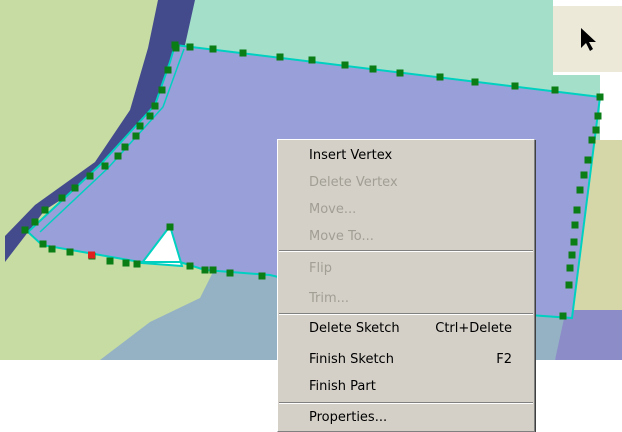 The height and width of the screenshot is (432, 622). What do you see at coordinates (406, 360) in the screenshot?
I see `menu-item-finish-sketch: Finish Sketch F2` at bounding box center [406, 360].